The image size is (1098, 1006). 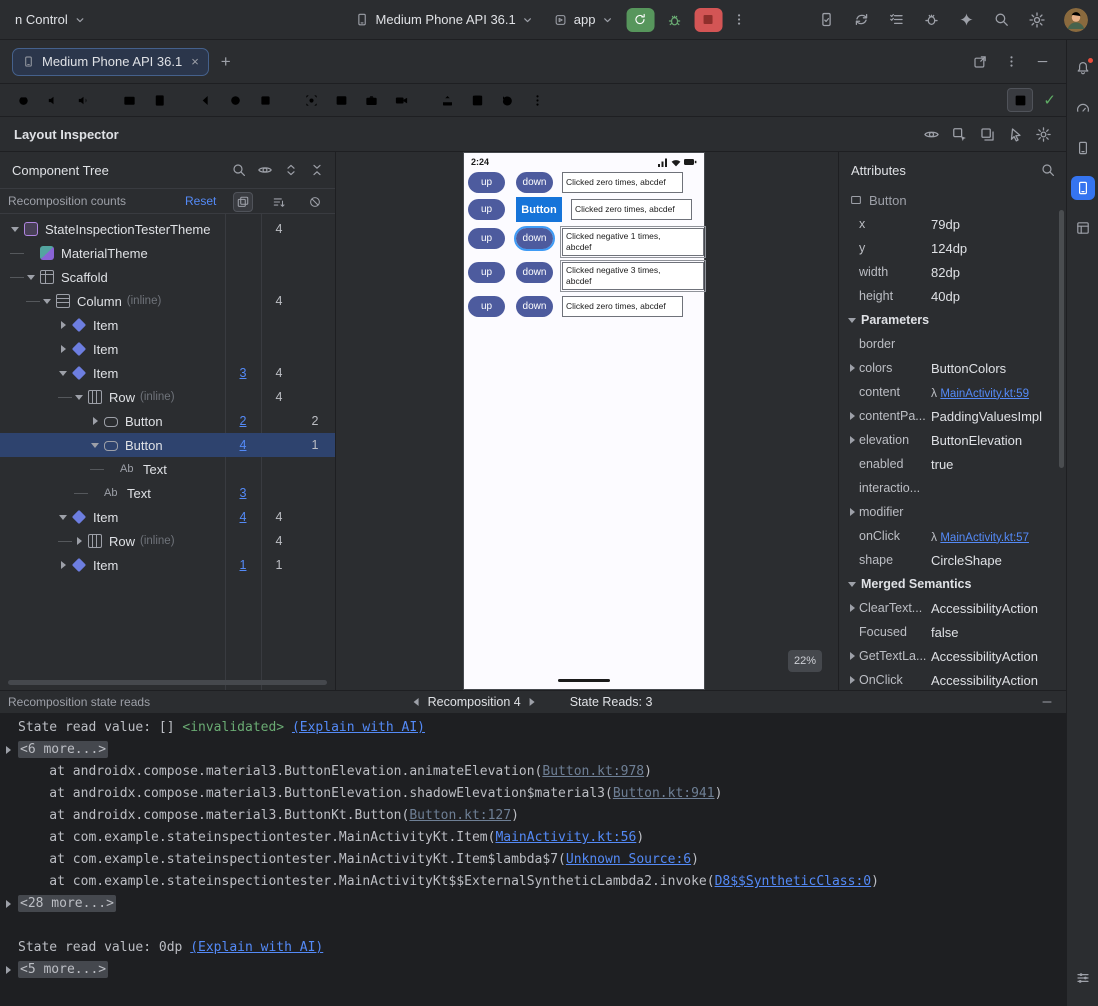 I want to click on device-explorer-icon, so click(x=1083, y=148).